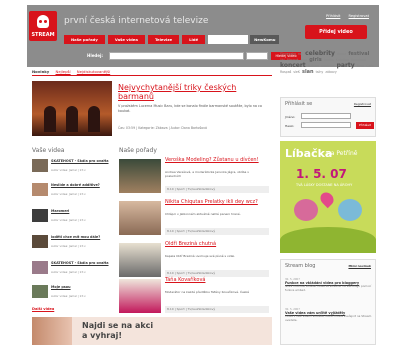 The image size is (405, 346). What do you see at coordinates (321, 174) in the screenshot?
I see `ad-date: 1. 5. 07` at bounding box center [321, 174].